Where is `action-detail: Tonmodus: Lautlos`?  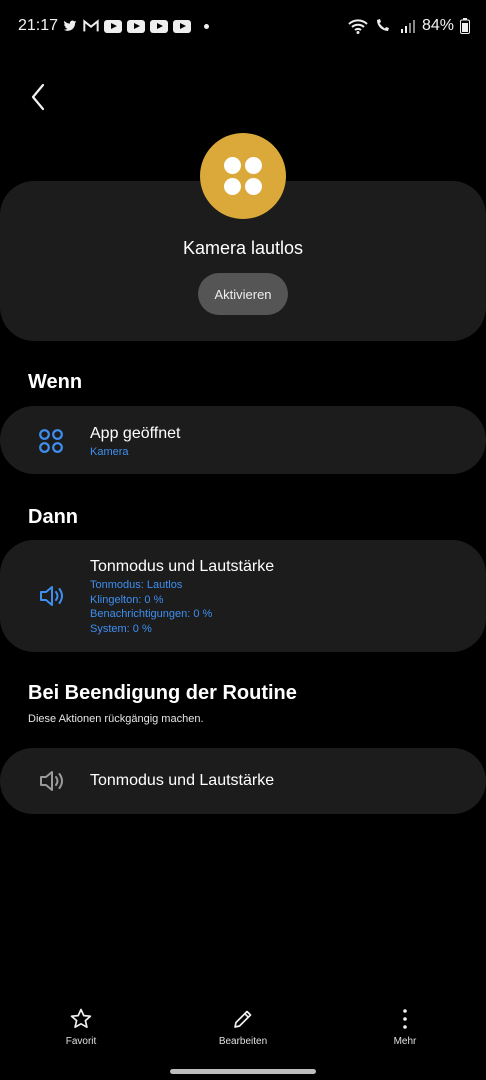 action-detail: Tonmodus: Lautlos is located at coordinates (136, 585).